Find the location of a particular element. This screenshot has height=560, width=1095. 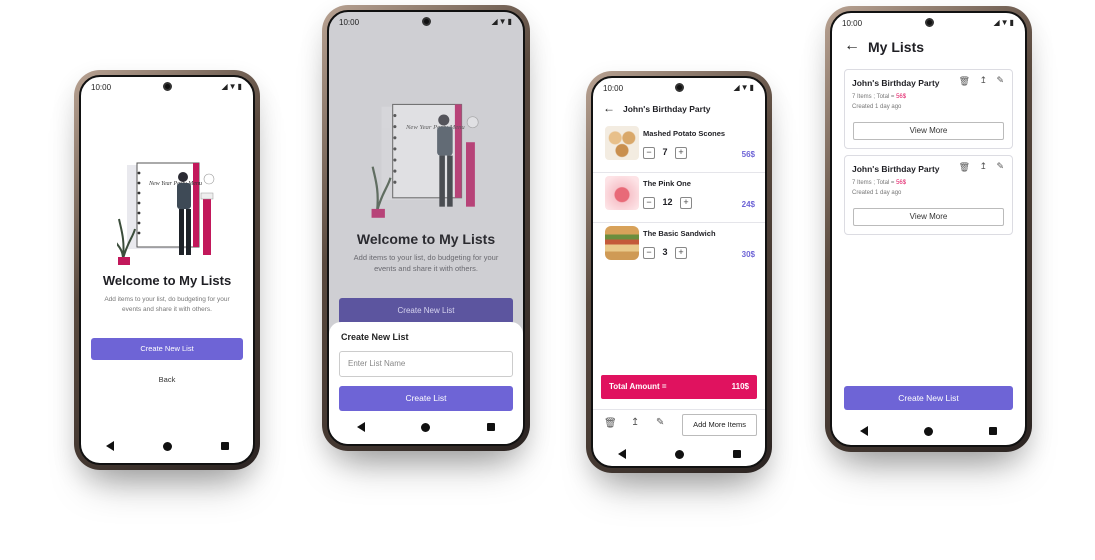

total-amount-bar: Total Amount = 110$ is located at coordinates (679, 387).